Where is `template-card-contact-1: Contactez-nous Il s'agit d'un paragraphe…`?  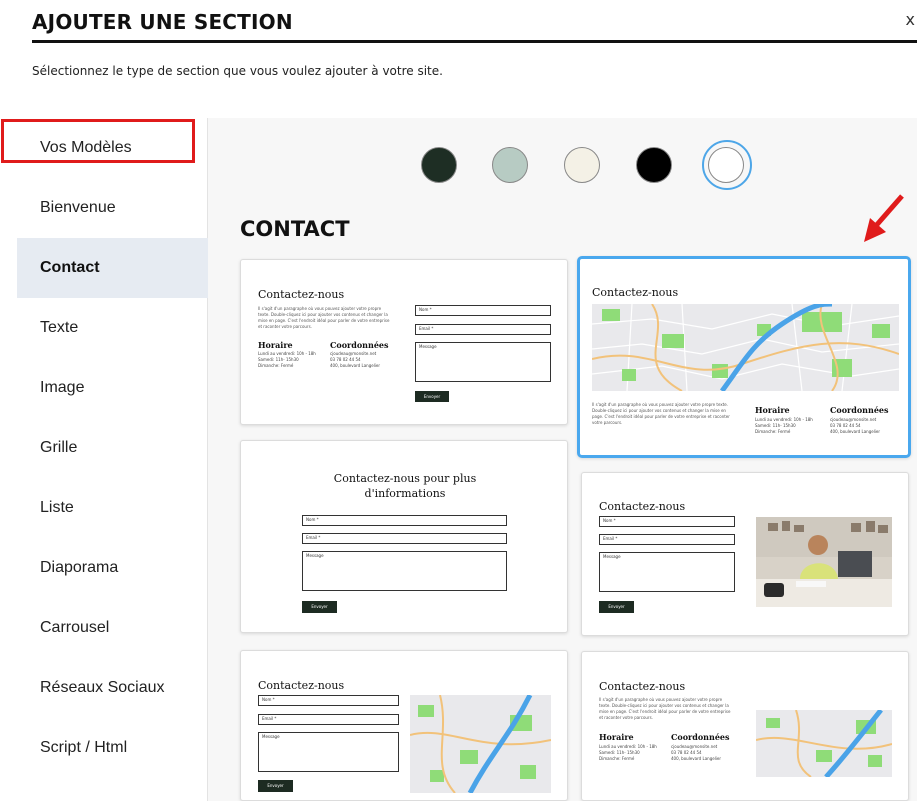
template-card-contact-1: Contactez-nous Il s'agit d'un paragraphe… is located at coordinates (404, 342).